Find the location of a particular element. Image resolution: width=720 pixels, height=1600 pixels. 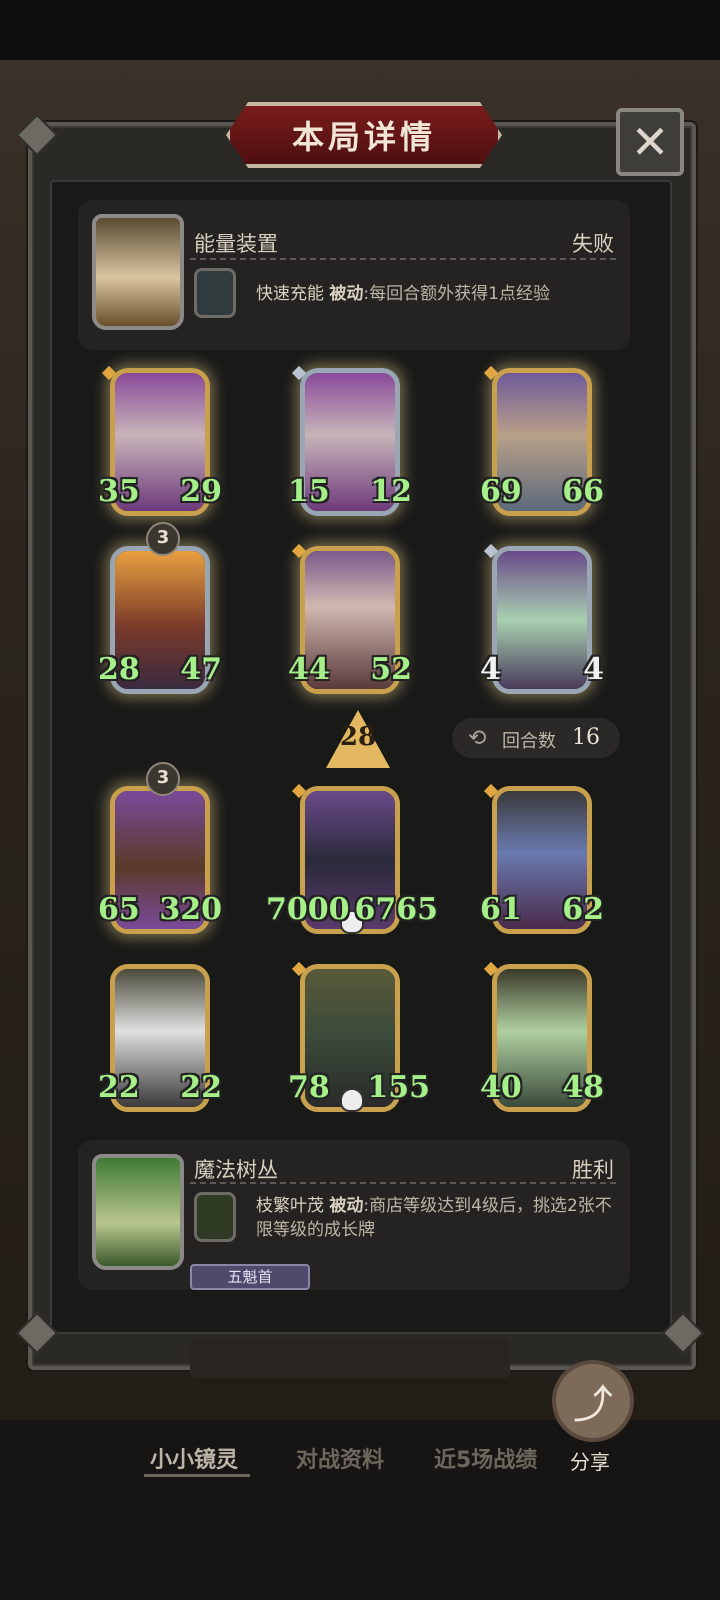

unit-health: 4 is located at coordinates (593, 669).